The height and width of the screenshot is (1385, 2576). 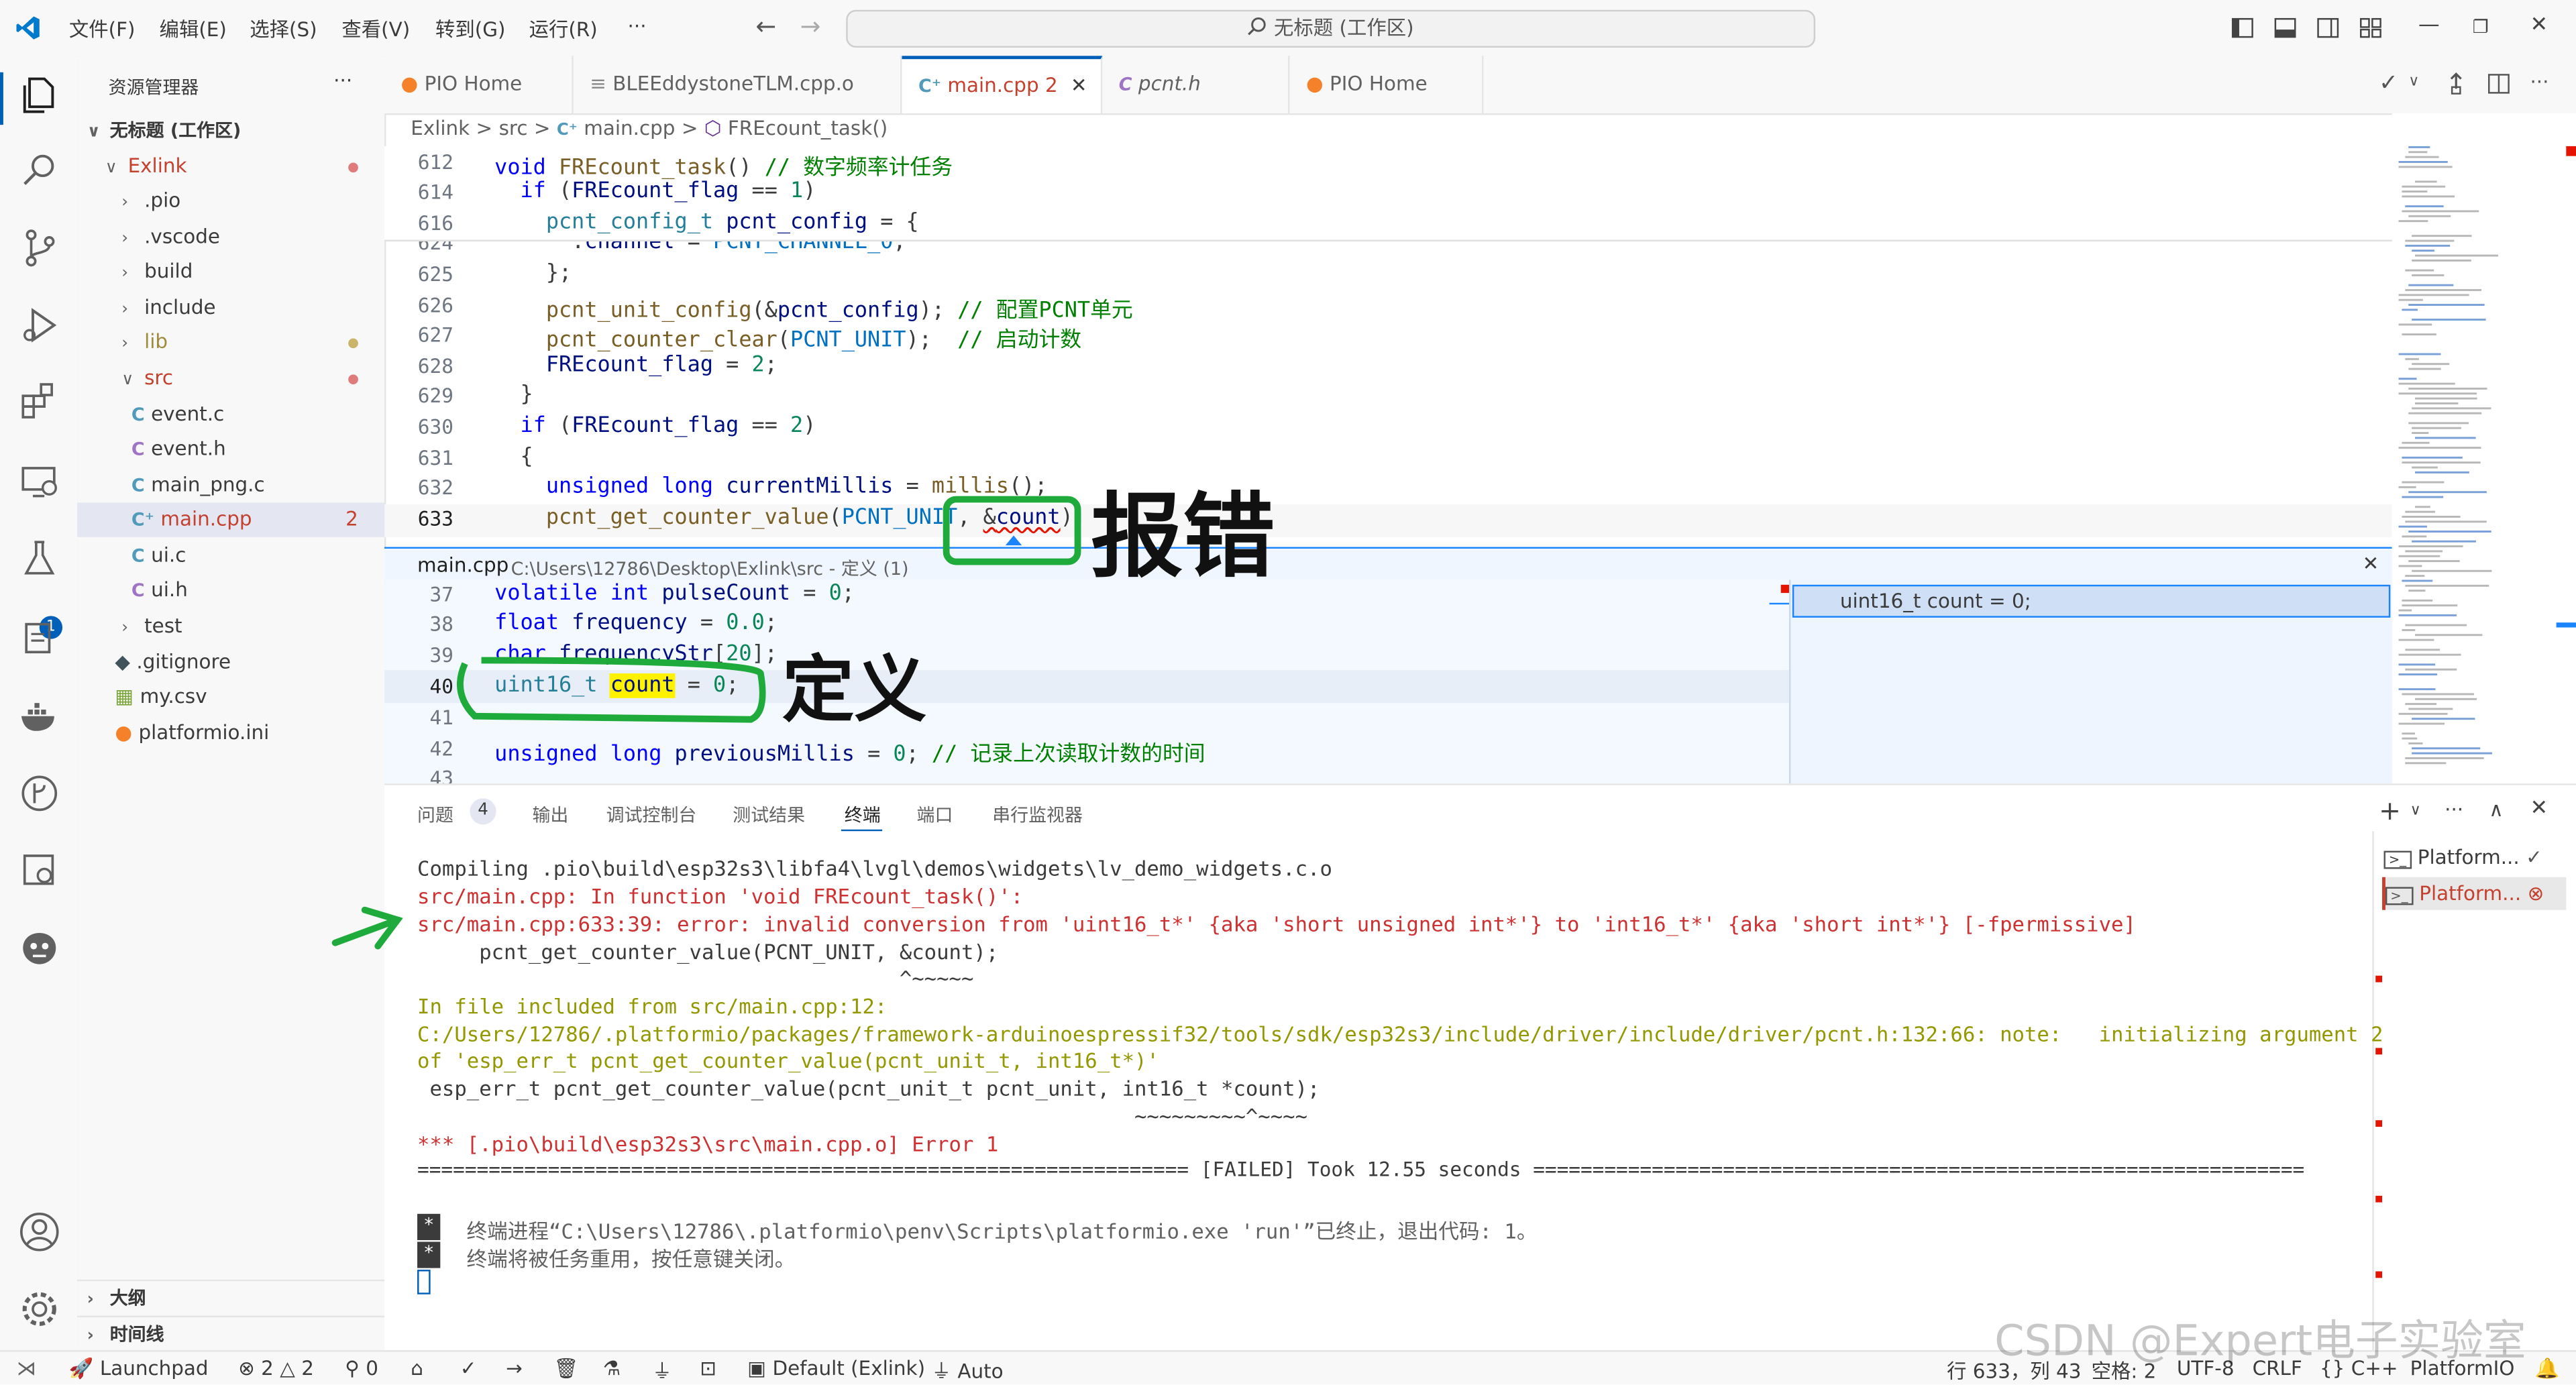 I want to click on rocket-icon: 🚀, so click(x=81, y=1368).